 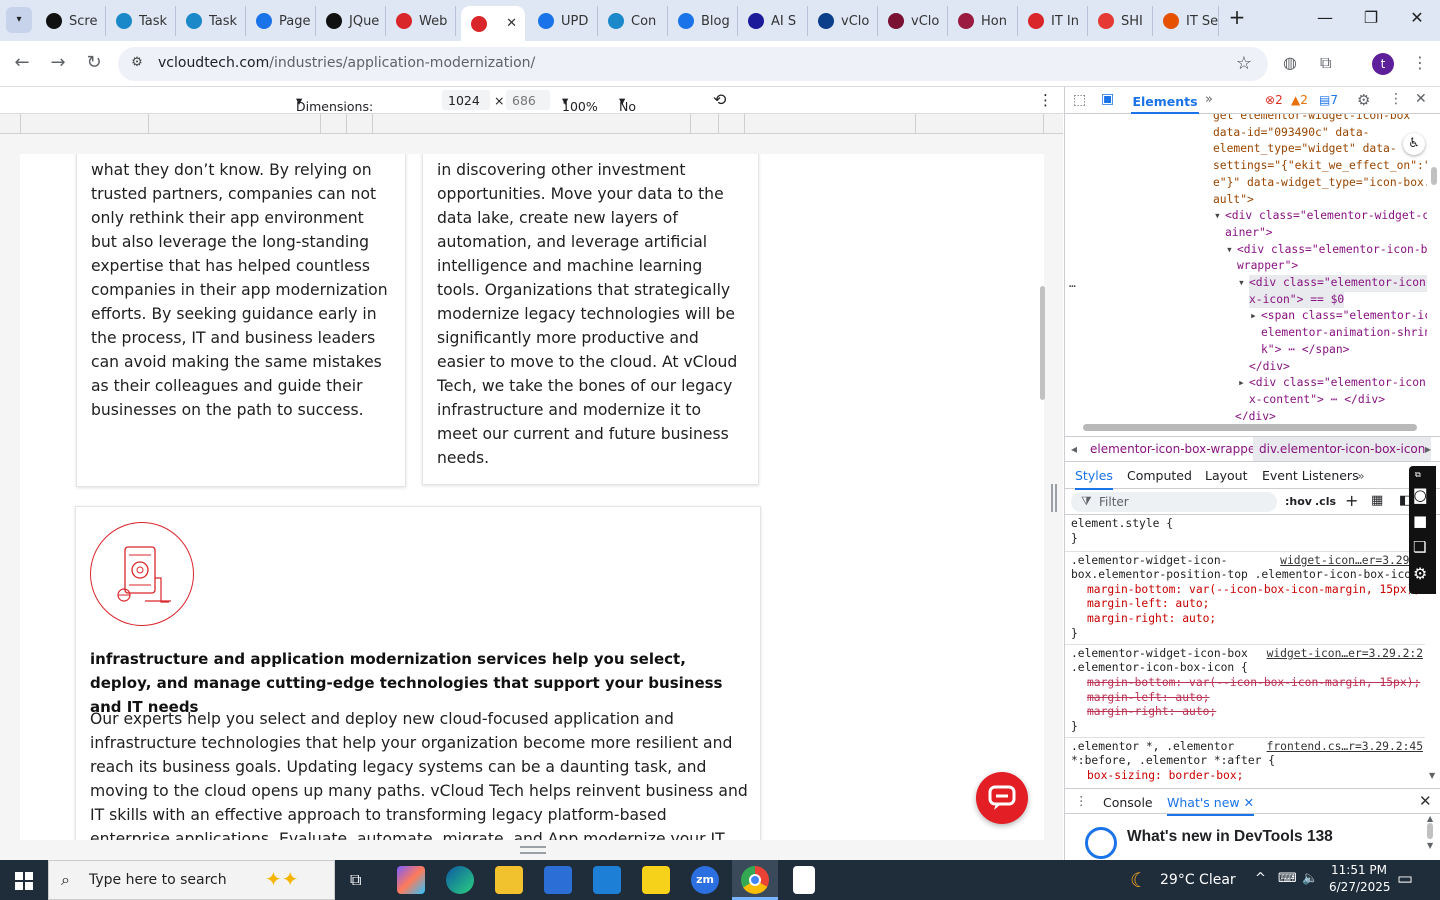 What do you see at coordinates (1310, 475) in the screenshot?
I see `tab-event-listeners: Event Listeners` at bounding box center [1310, 475].